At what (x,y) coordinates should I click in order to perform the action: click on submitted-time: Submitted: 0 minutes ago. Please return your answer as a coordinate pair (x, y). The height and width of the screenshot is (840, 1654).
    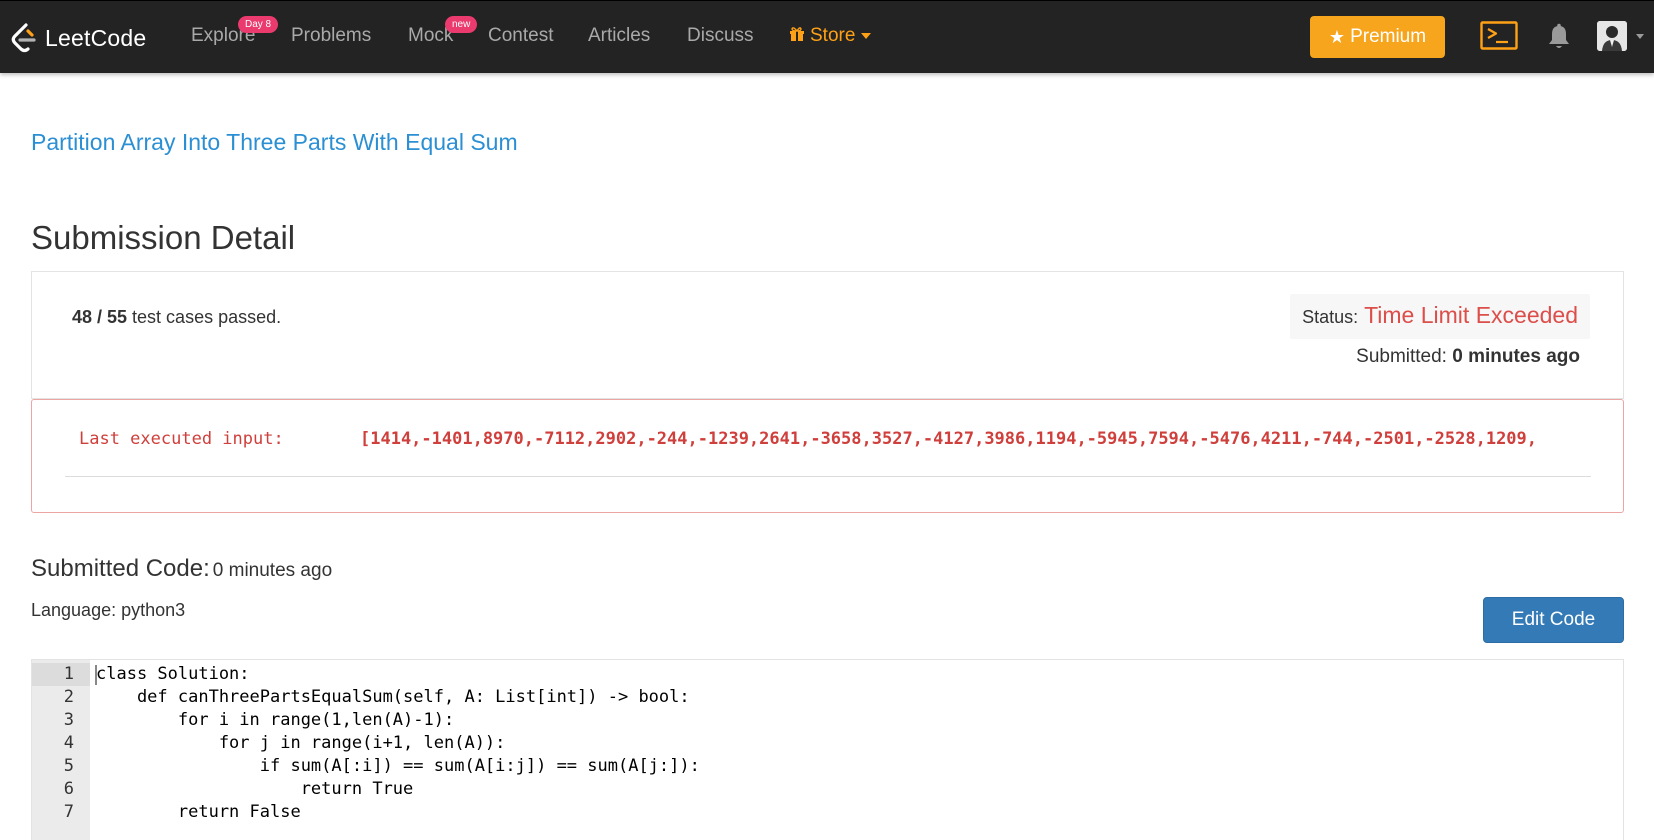
    Looking at the image, I should click on (1468, 357).